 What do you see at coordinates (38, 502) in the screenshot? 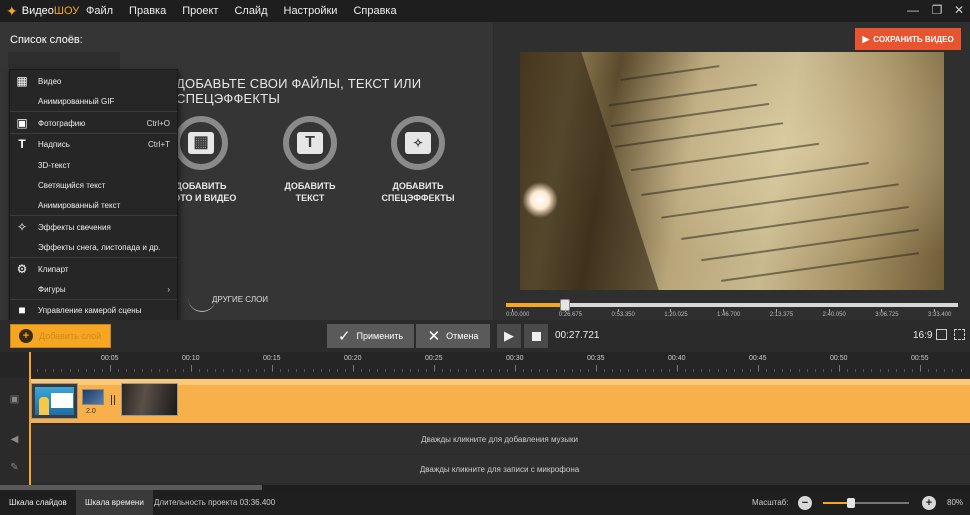
I see `tab-slides-scale: Шкала слайдов` at bounding box center [38, 502].